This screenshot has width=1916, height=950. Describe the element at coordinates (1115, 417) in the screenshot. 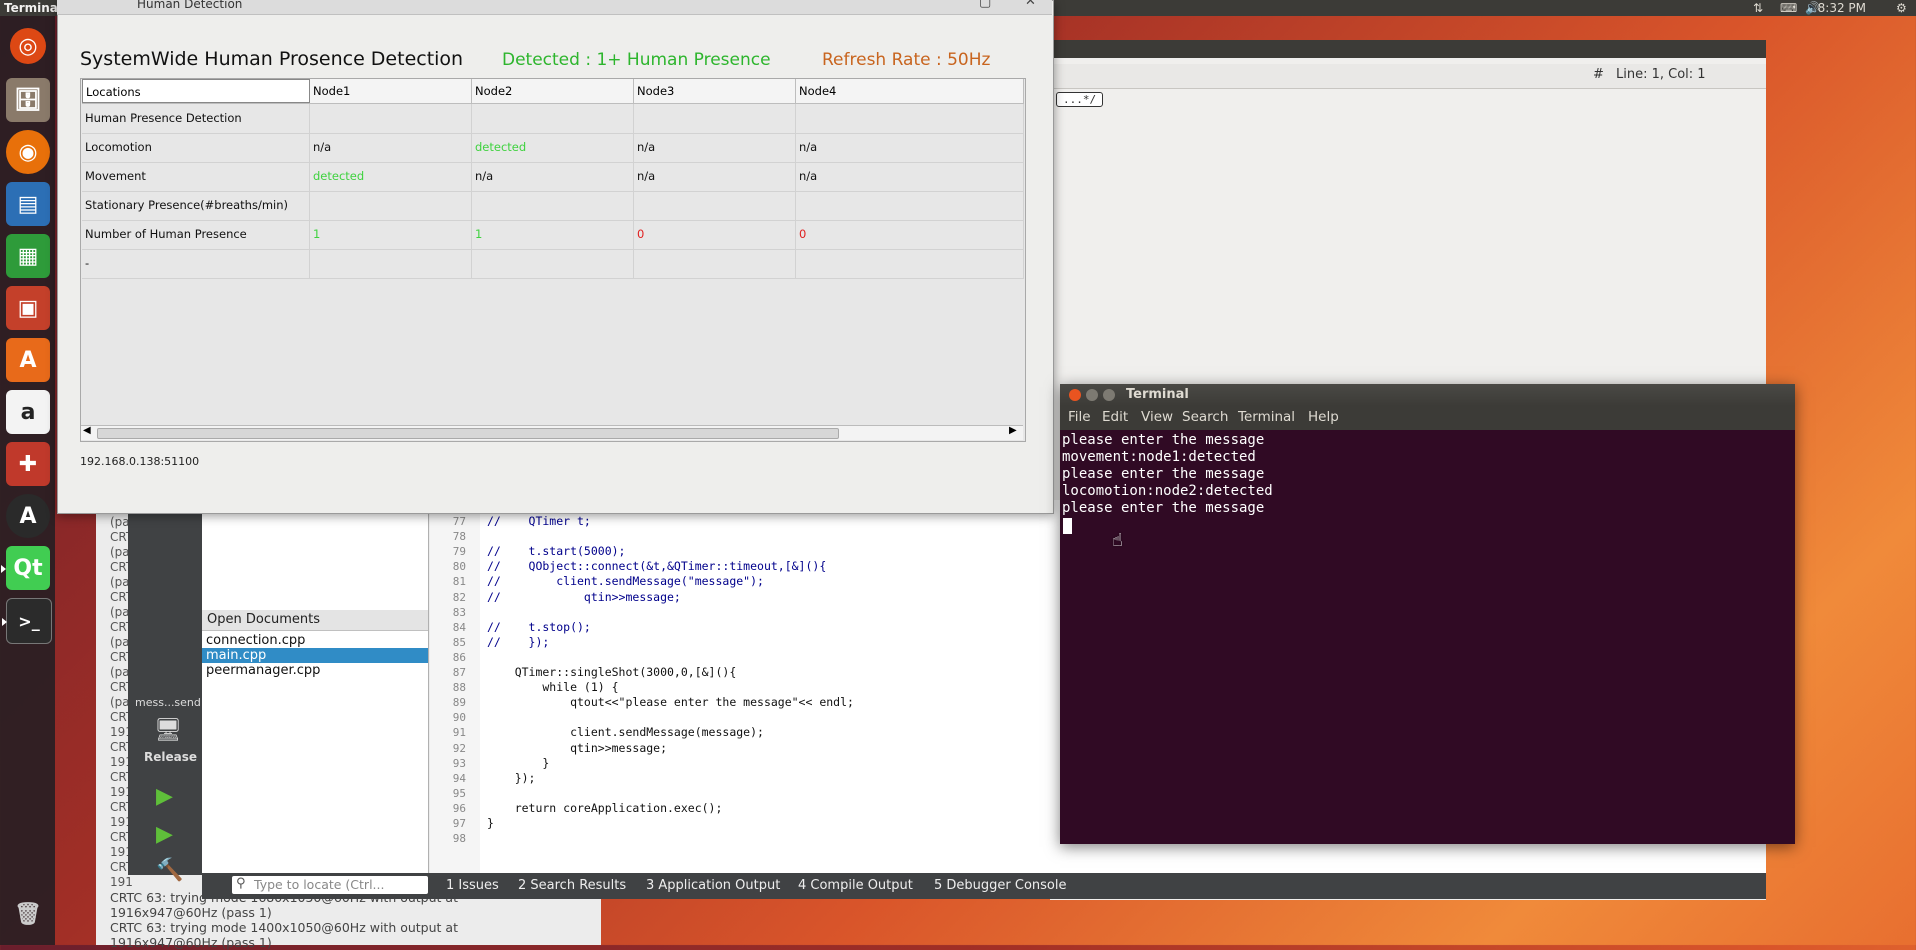

I see `terminal-menu-item: Edit` at that location.